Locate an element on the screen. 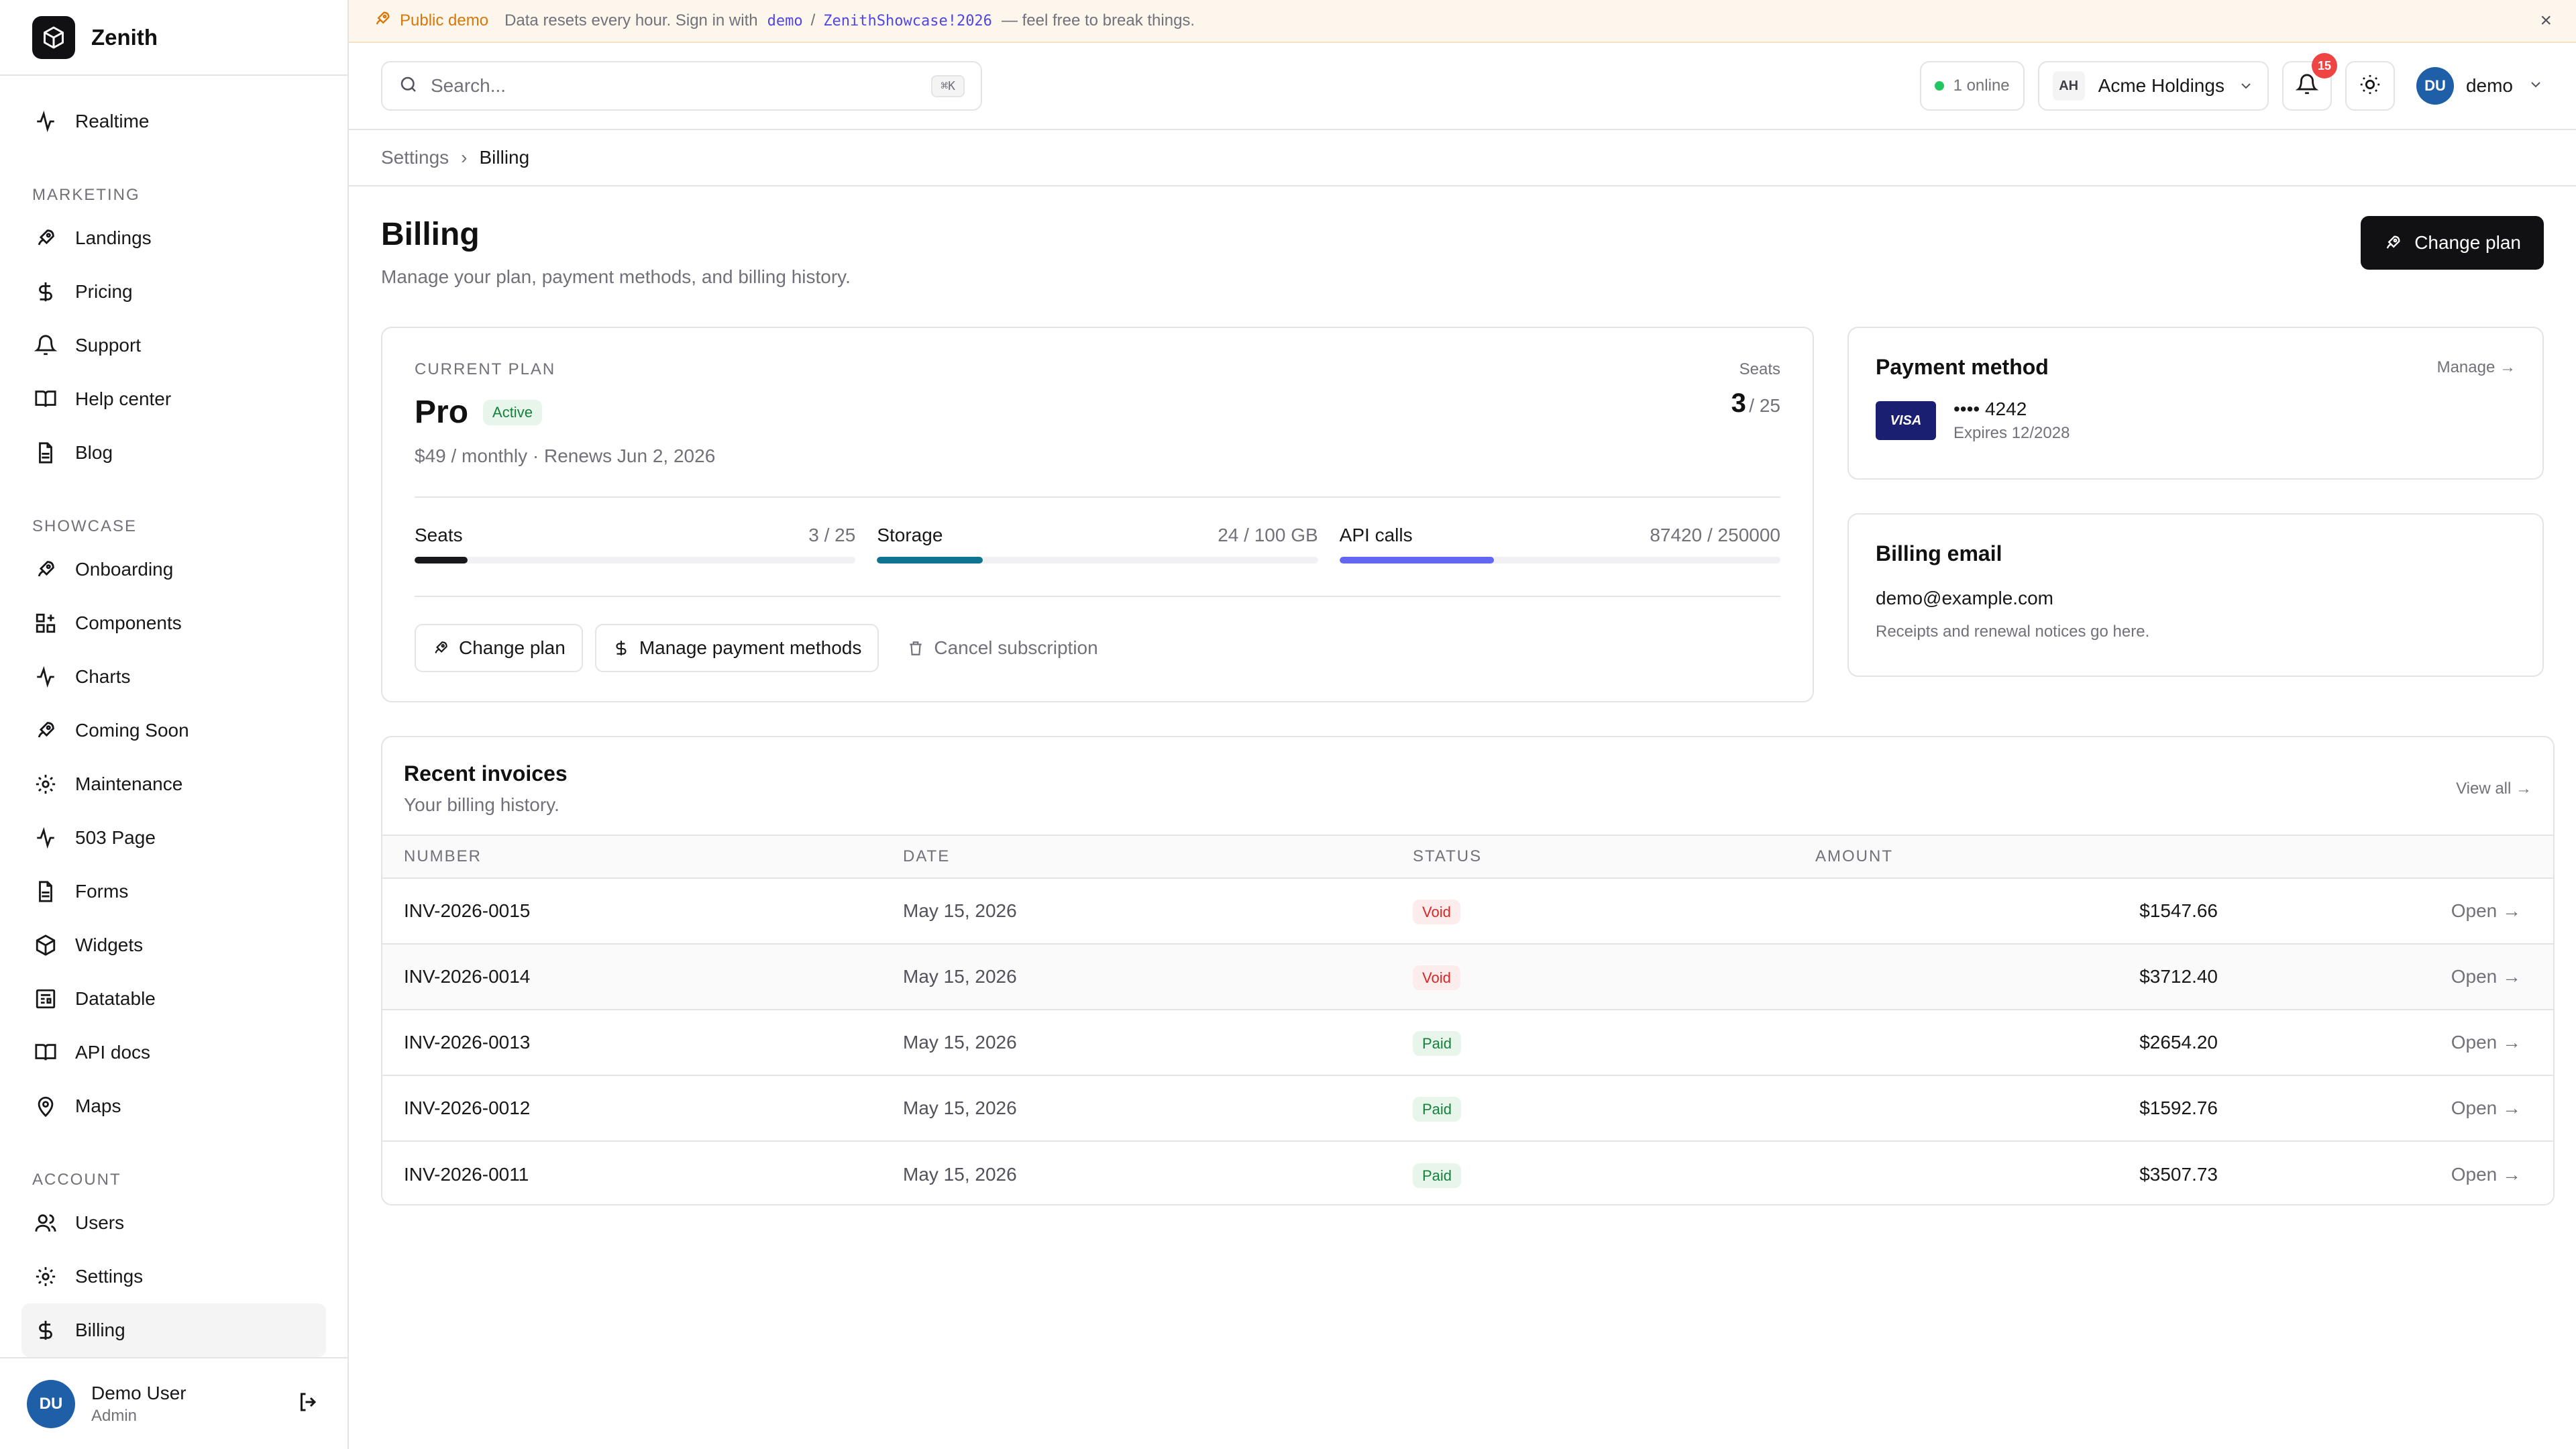 The width and height of the screenshot is (2576, 1449). activity-icon is located at coordinates (45, 121).